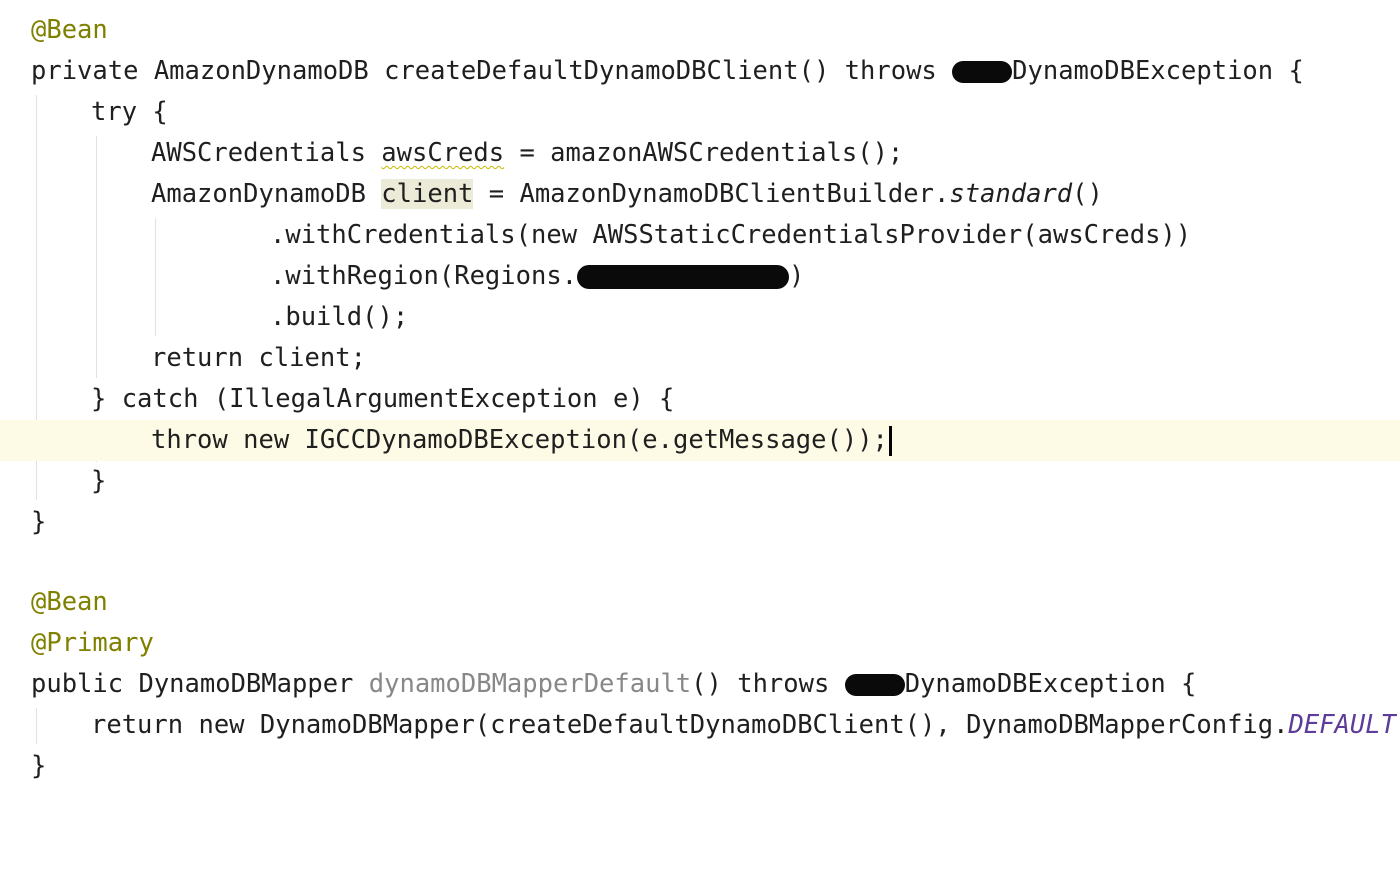 This screenshot has width=1400, height=869. I want to click on text-caret, so click(890, 441).